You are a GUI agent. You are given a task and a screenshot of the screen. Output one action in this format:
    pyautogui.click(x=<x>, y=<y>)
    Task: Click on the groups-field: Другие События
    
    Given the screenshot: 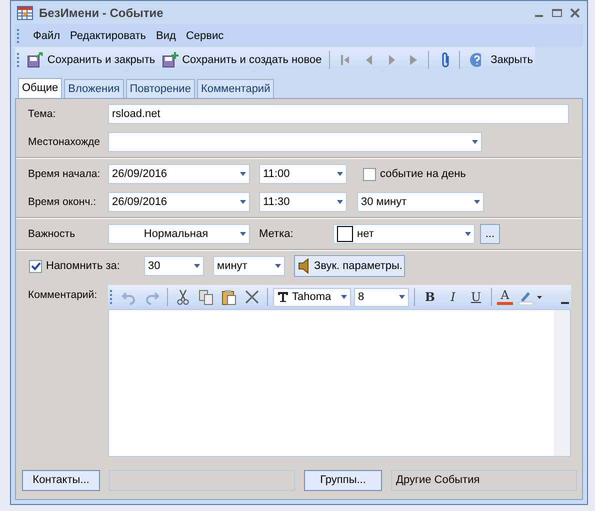 What is the action you would take?
    pyautogui.click(x=484, y=480)
    